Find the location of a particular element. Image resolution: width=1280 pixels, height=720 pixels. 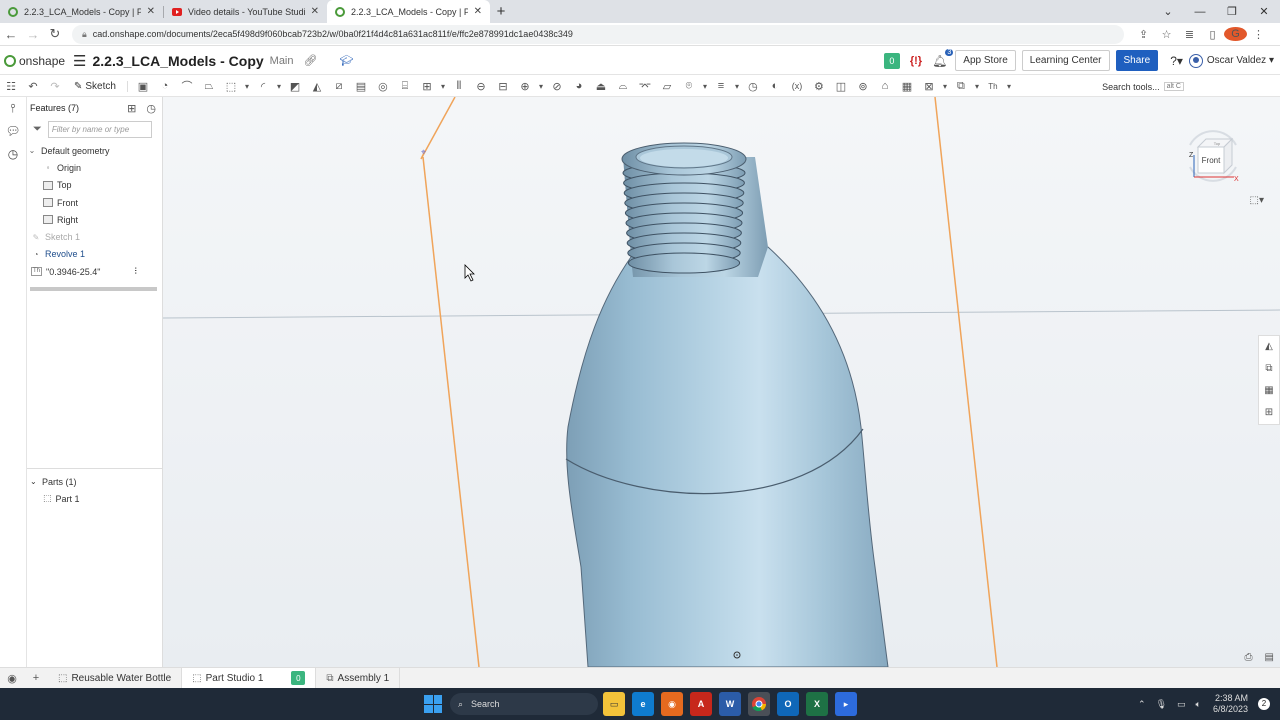

acrobat-icon: A is located at coordinates (701, 704).